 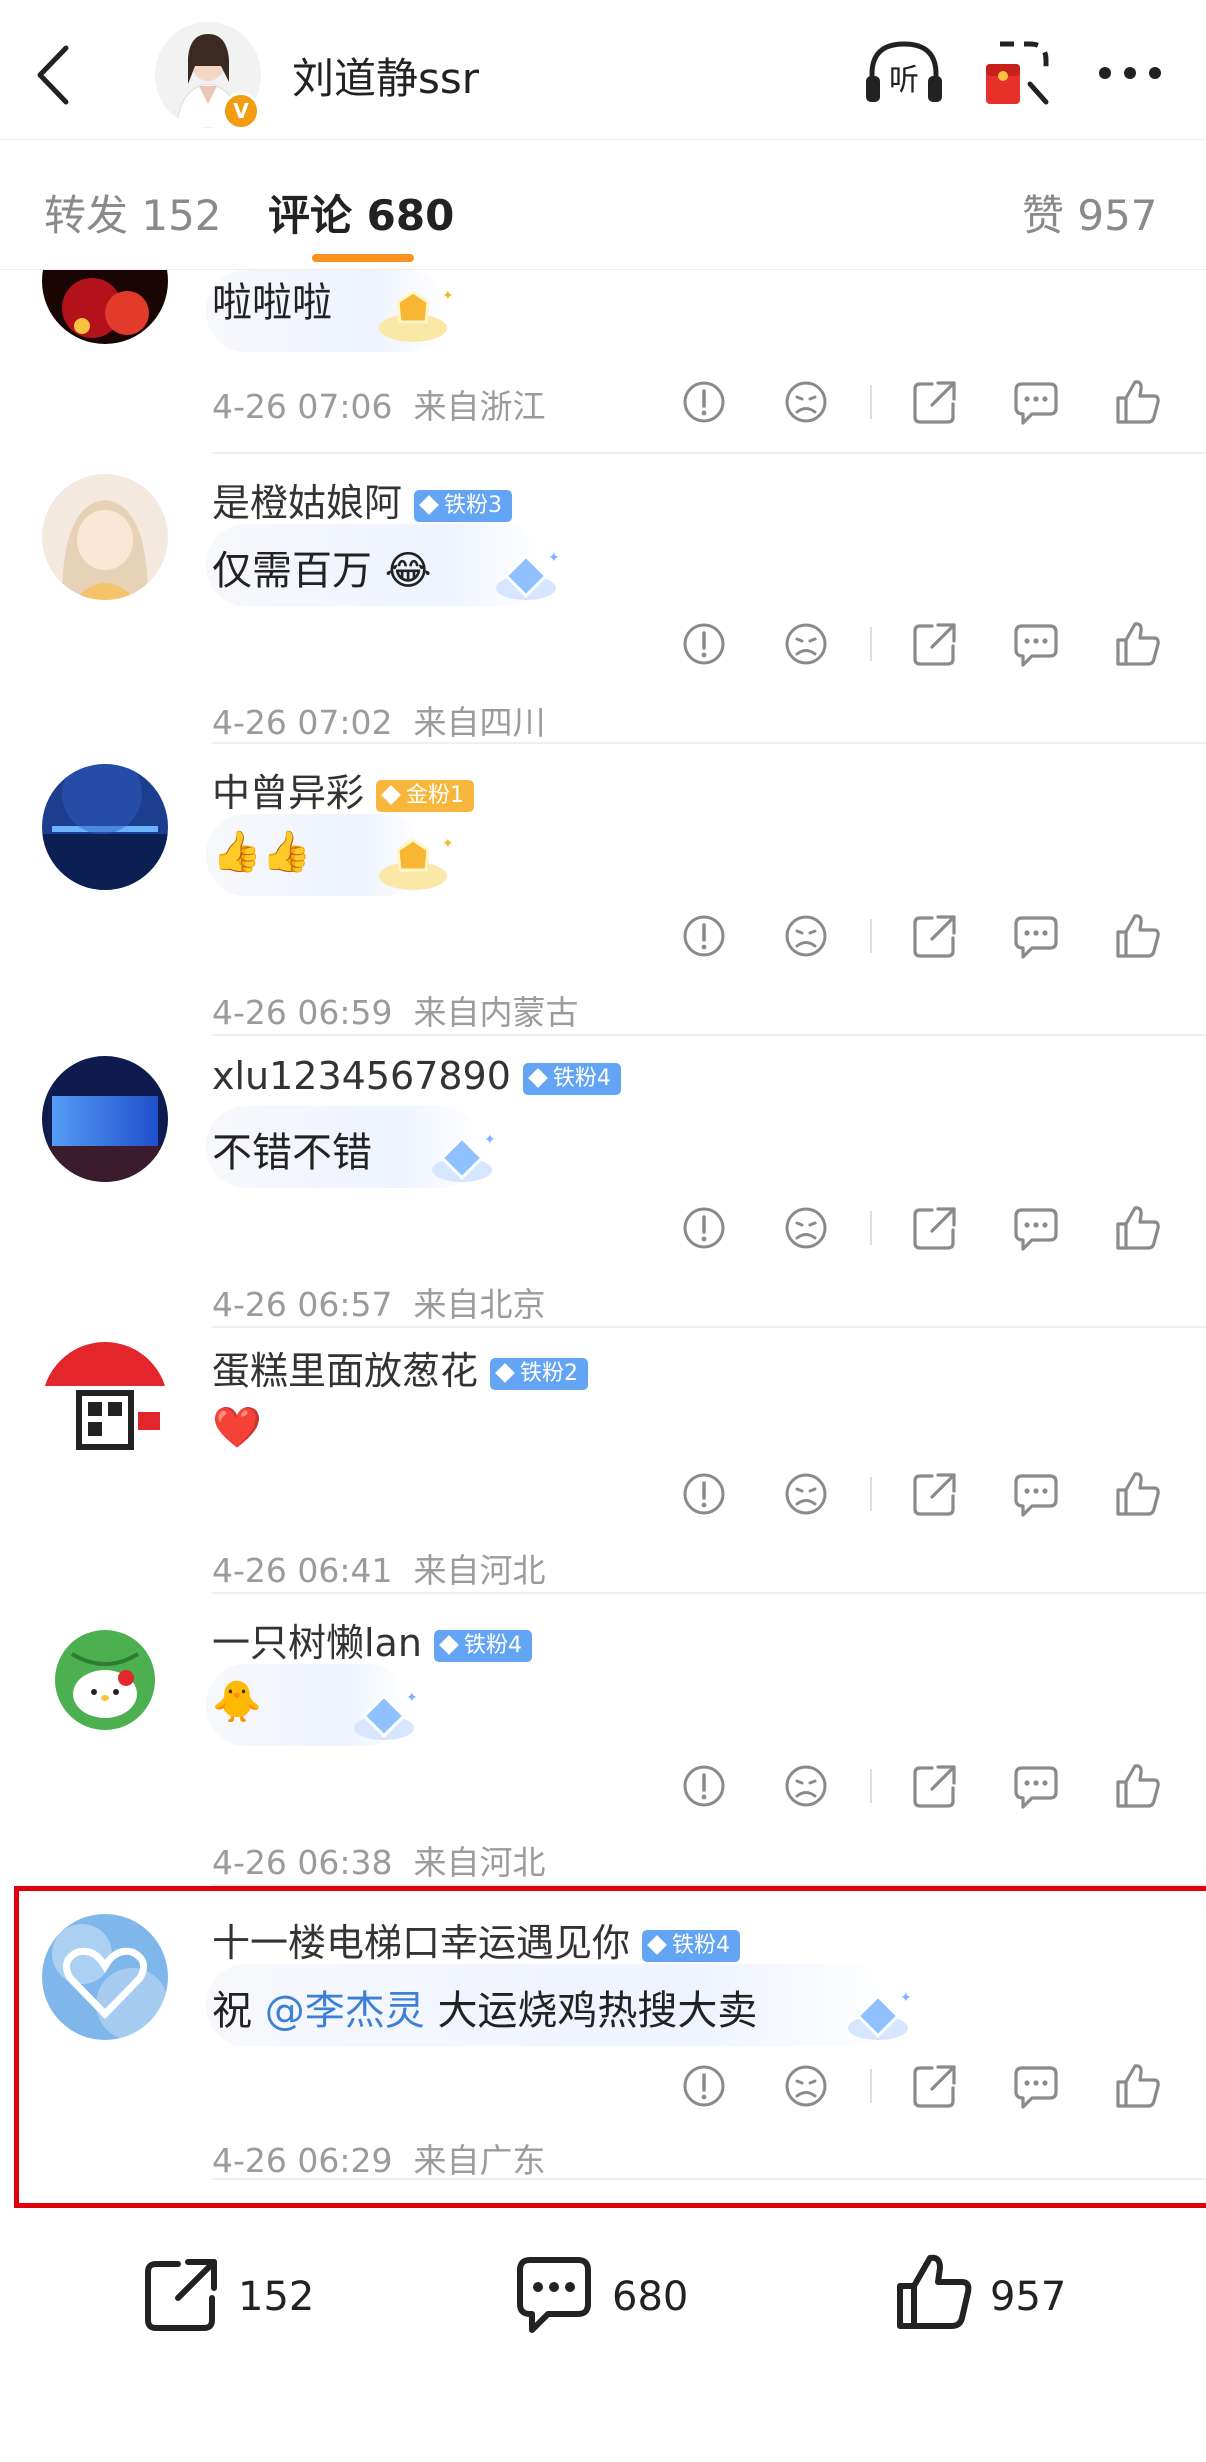 What do you see at coordinates (904, 80) in the screenshot?
I see `listen-label: 听` at bounding box center [904, 80].